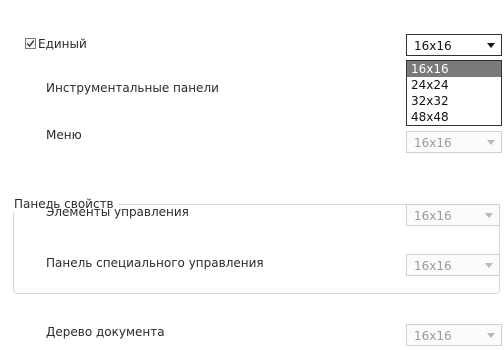 The height and width of the screenshot is (350, 504). What do you see at coordinates (132, 88) in the screenshot?
I see `toolbars-label: Инструментальные панели` at bounding box center [132, 88].